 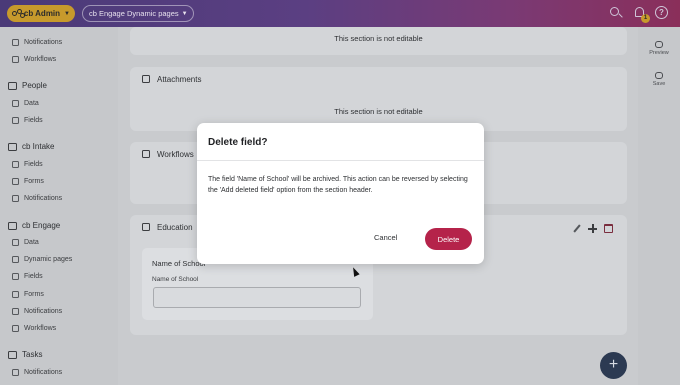 I want to click on sidebar-item-people-data: Data, so click(x=25, y=103).